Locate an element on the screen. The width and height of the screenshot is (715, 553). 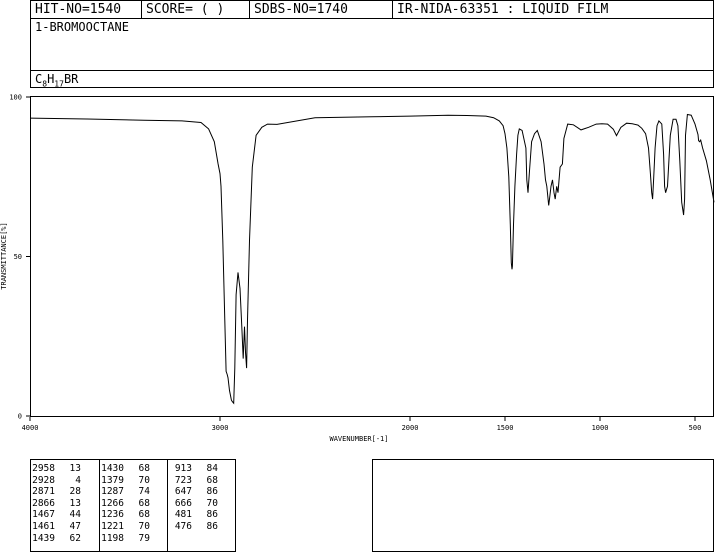
peak-row: 1266 68 is located at coordinates (125, 504).